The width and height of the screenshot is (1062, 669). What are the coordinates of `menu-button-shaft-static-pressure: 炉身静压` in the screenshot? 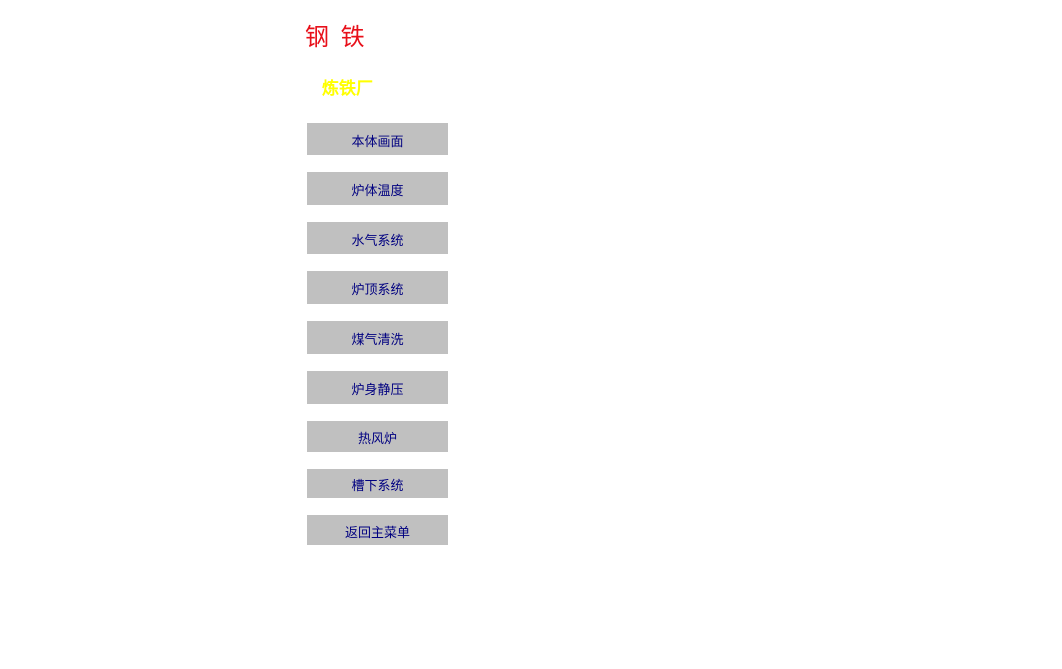 It's located at (377, 387).